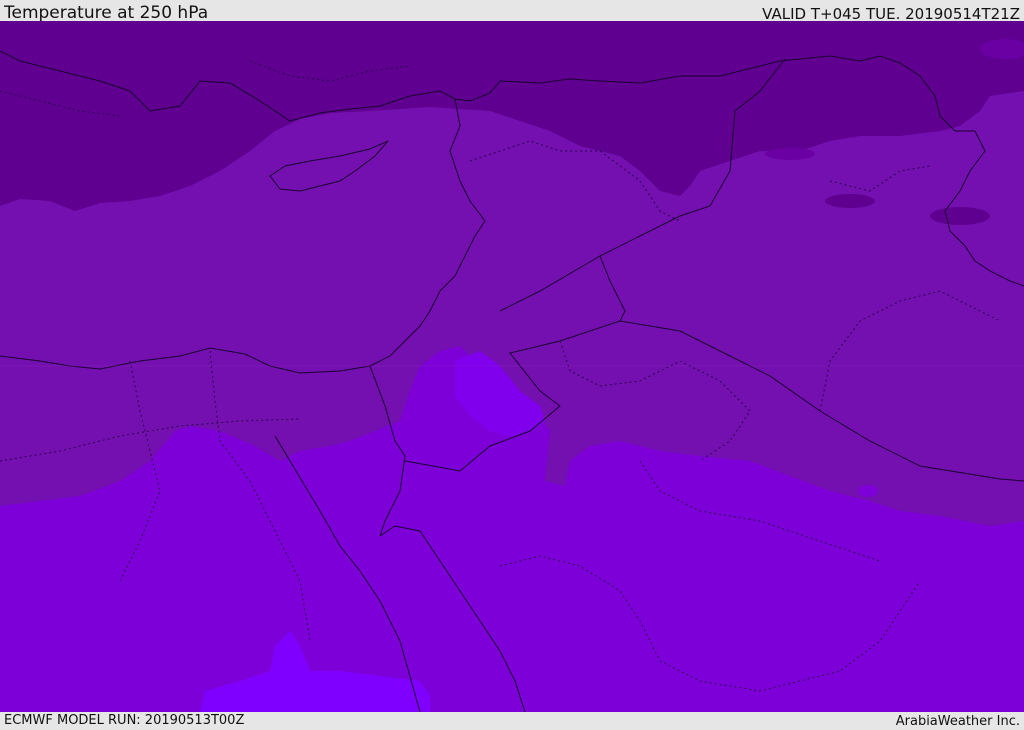  I want to click on map-title: Temperature at 250 hPa, so click(106, 13).